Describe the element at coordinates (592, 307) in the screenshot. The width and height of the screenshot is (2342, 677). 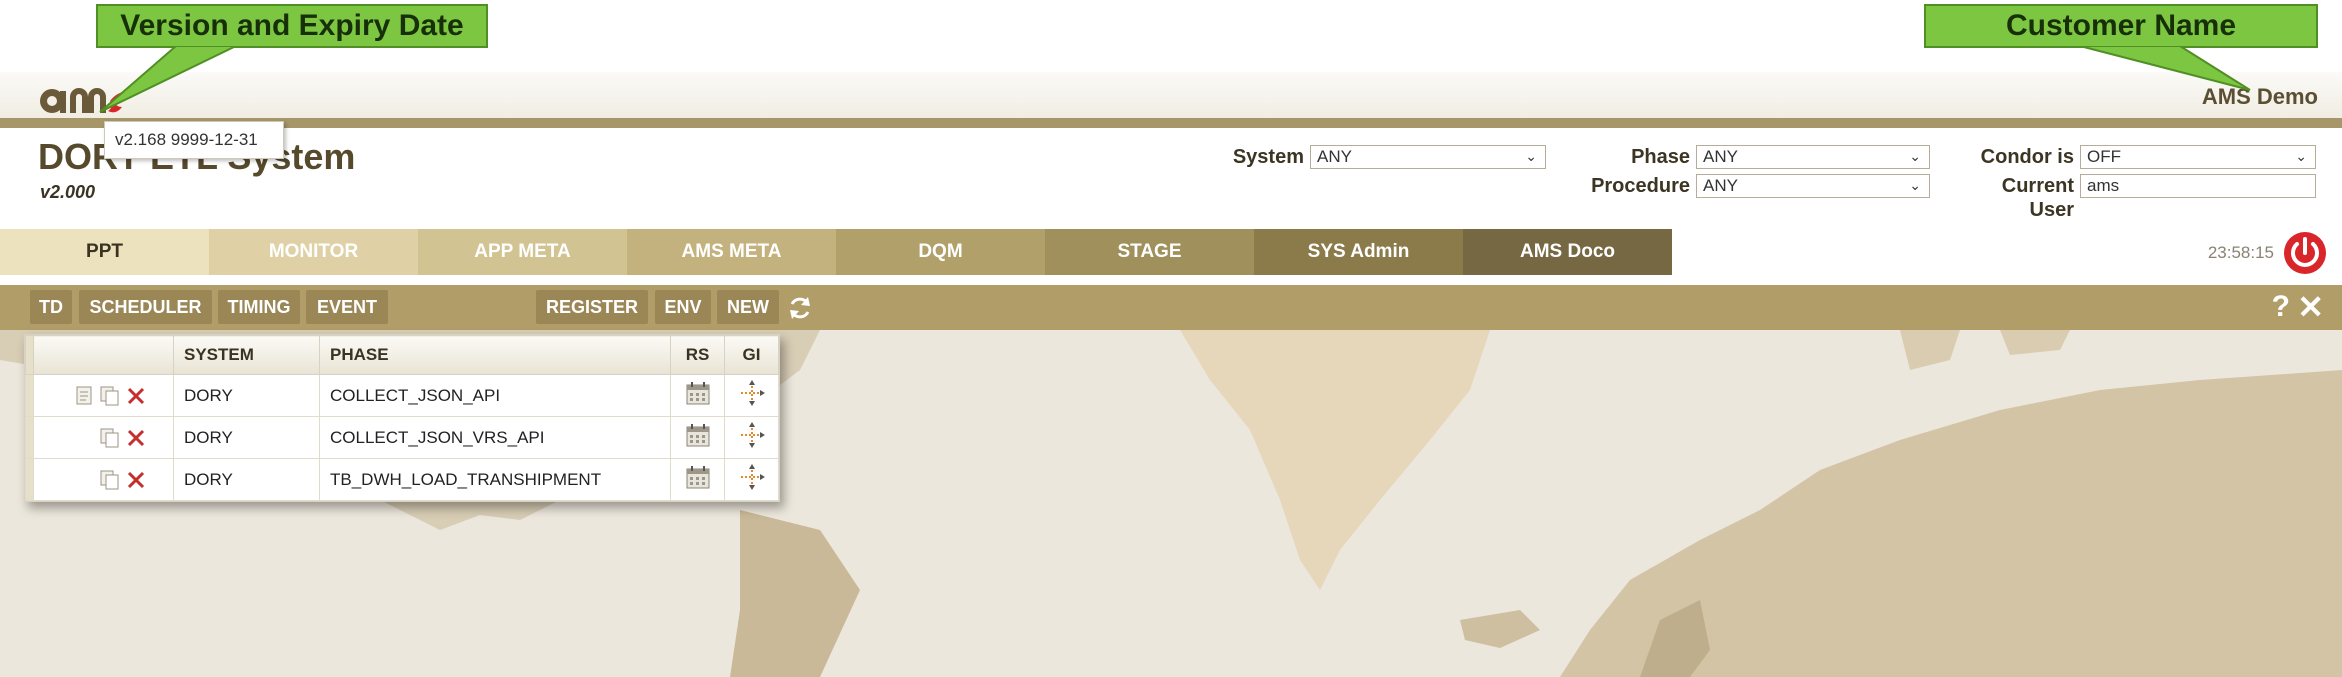
I see `register-button: REGISTER` at that location.